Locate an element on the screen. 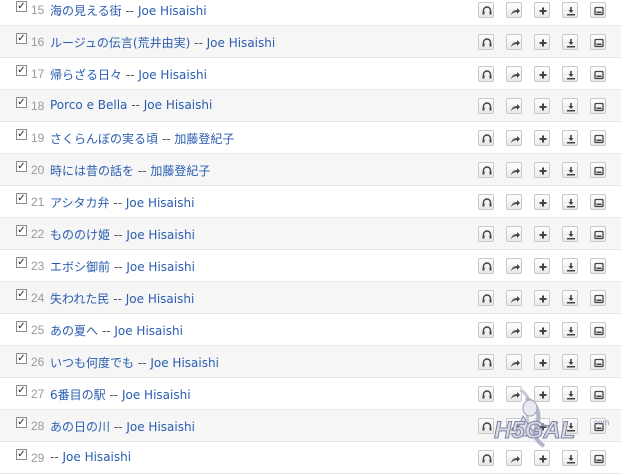 The width and height of the screenshot is (621, 474). song-title-link: ルージュの伝言(荒井由実) is located at coordinates (120, 43).